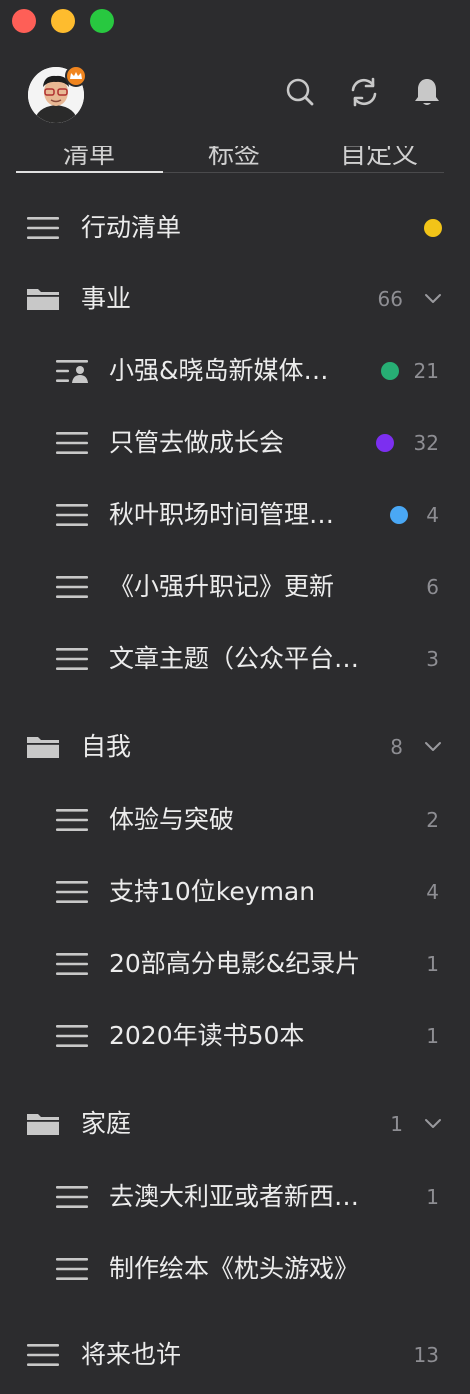  What do you see at coordinates (396, 747) in the screenshot?
I see `folder-count: 8` at bounding box center [396, 747].